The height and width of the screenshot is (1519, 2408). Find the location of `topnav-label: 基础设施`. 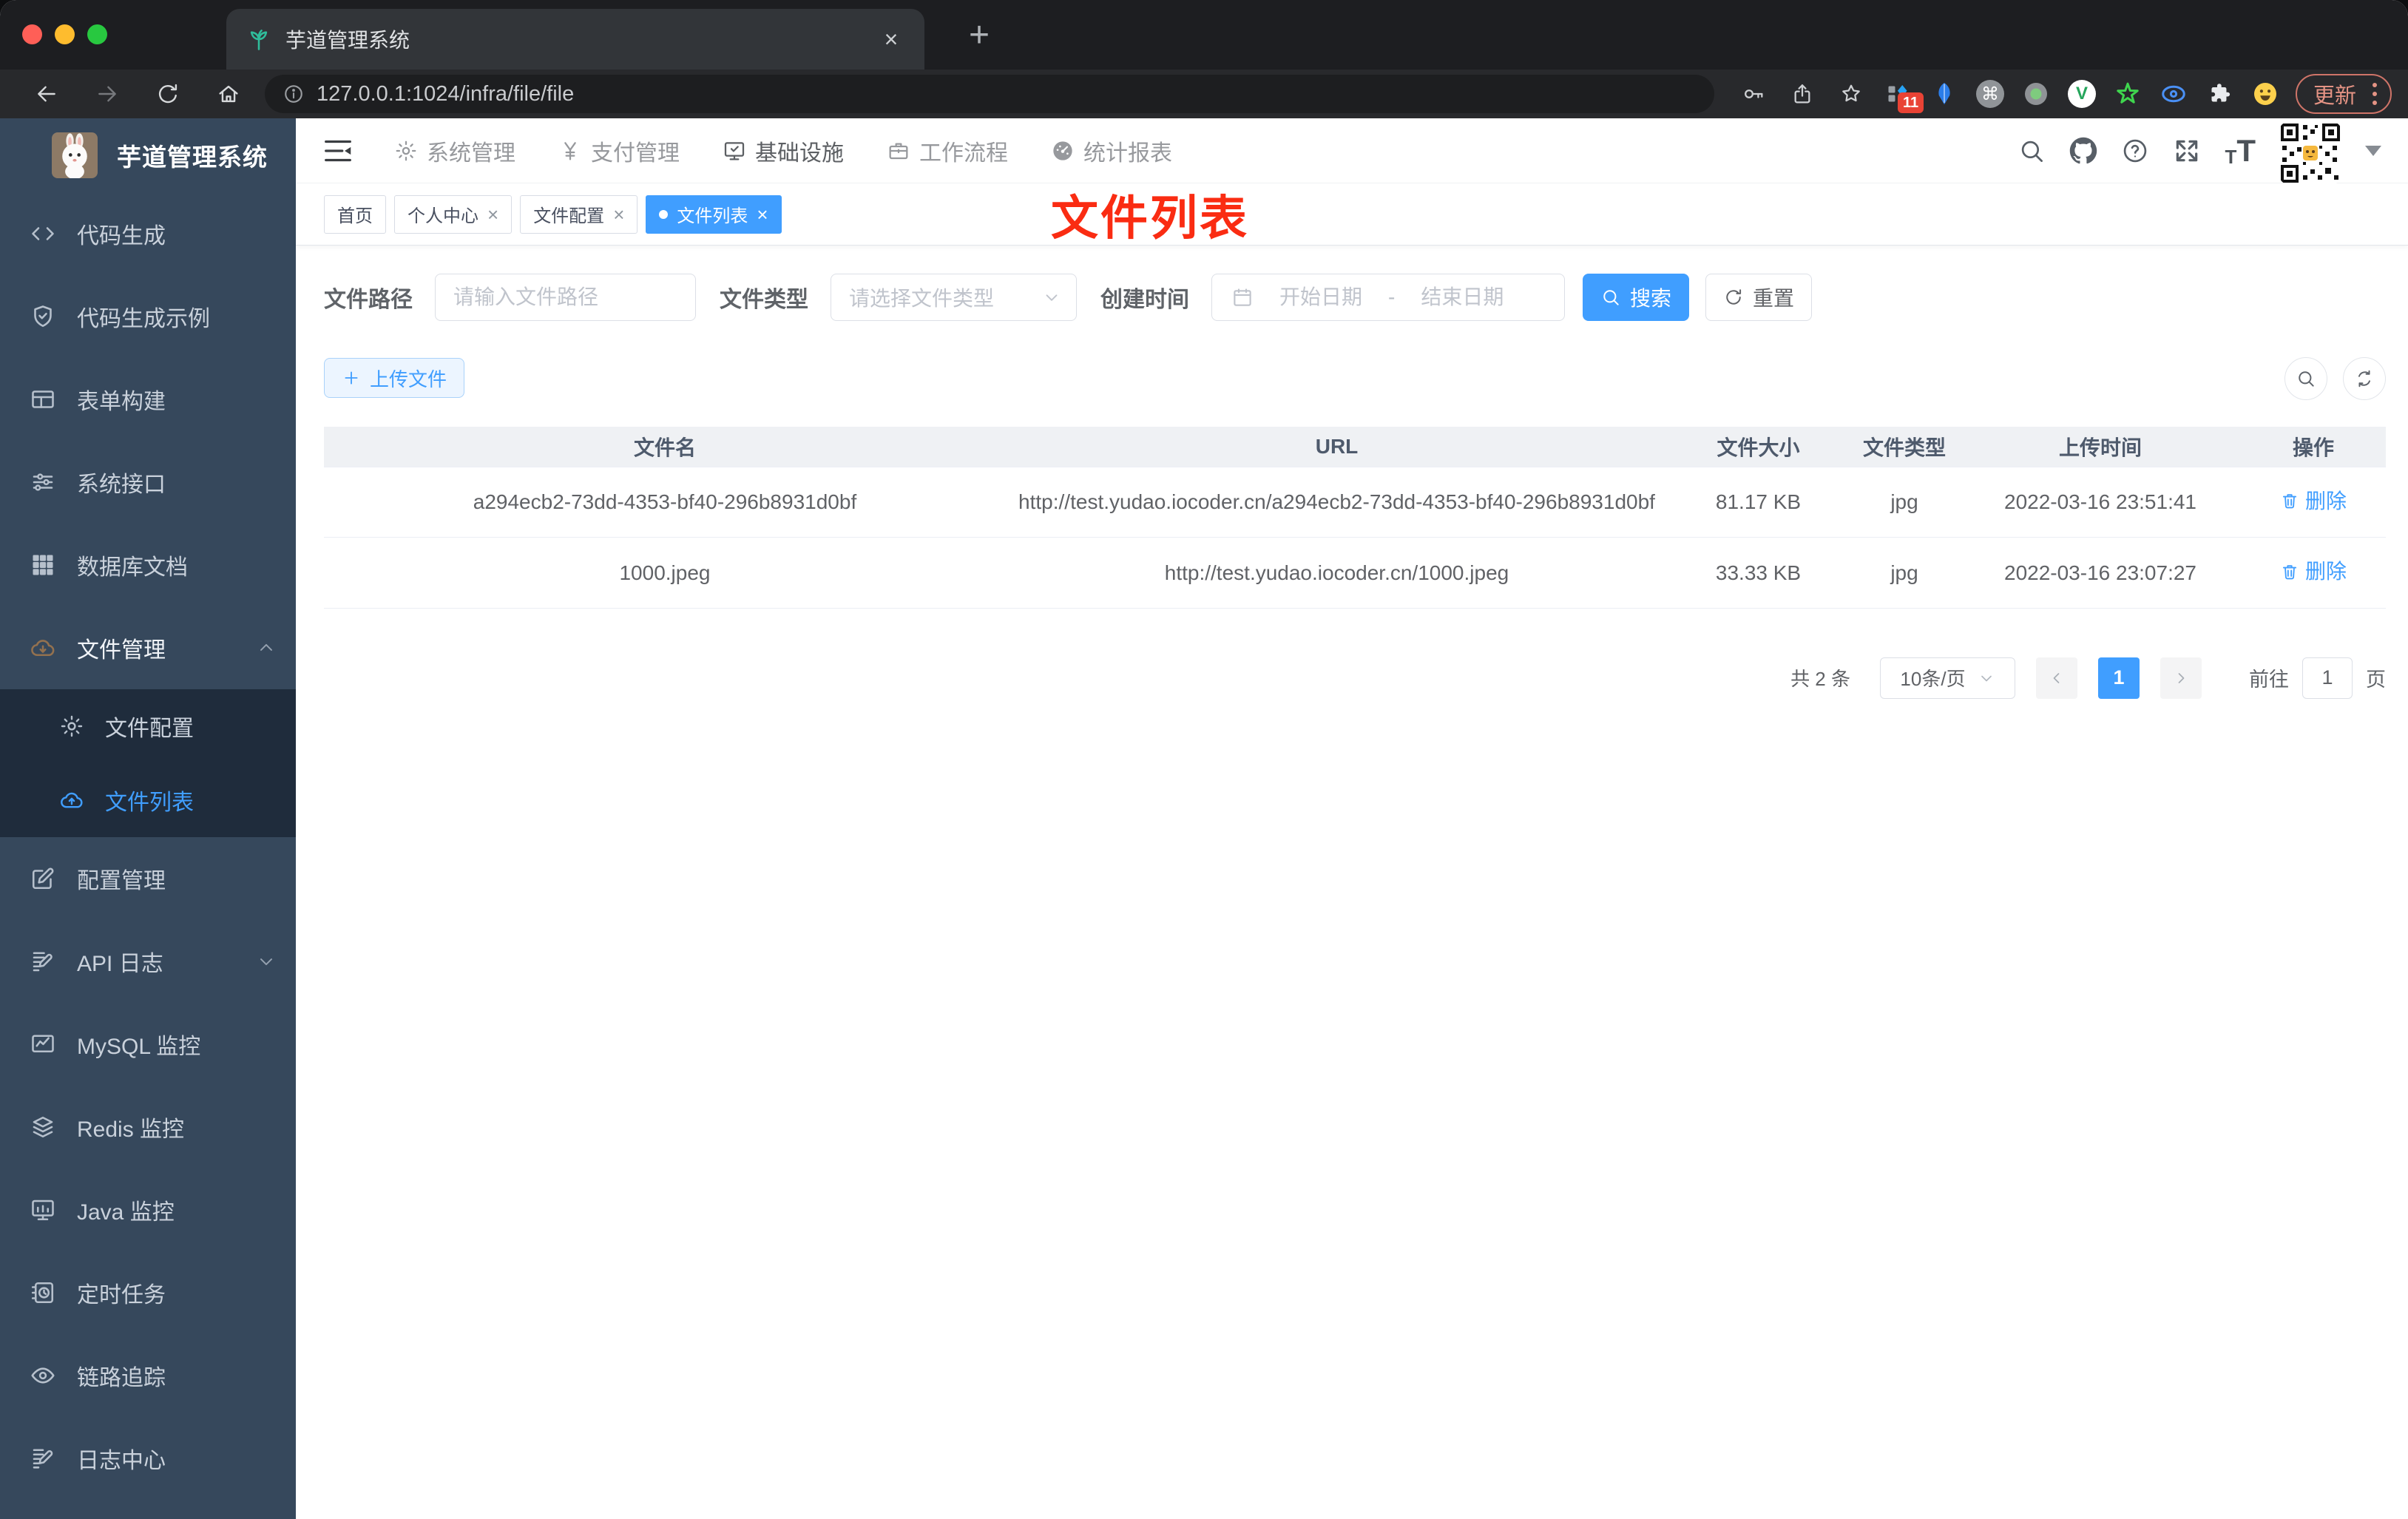

topnav-label: 基础设施 is located at coordinates (799, 153).